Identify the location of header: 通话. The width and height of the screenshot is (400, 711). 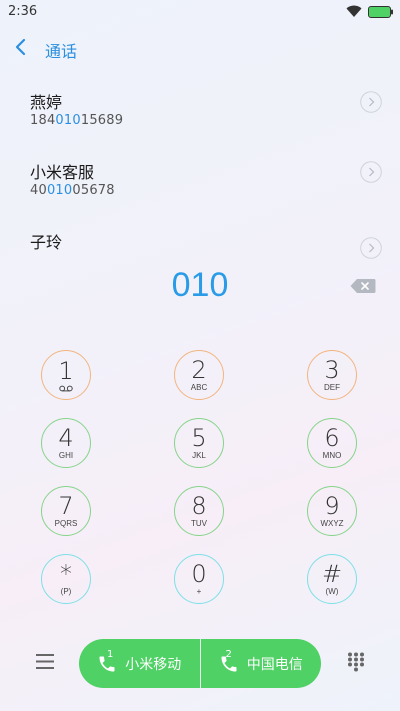
(200, 48).